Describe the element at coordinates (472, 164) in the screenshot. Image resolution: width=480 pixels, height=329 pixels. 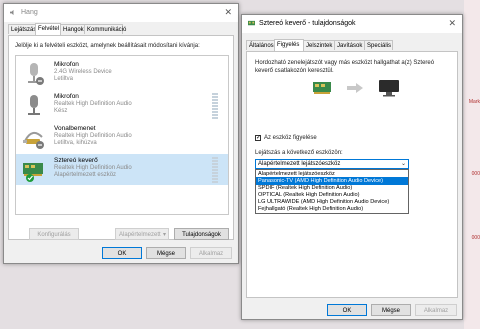
I see `background-window-strip` at that location.